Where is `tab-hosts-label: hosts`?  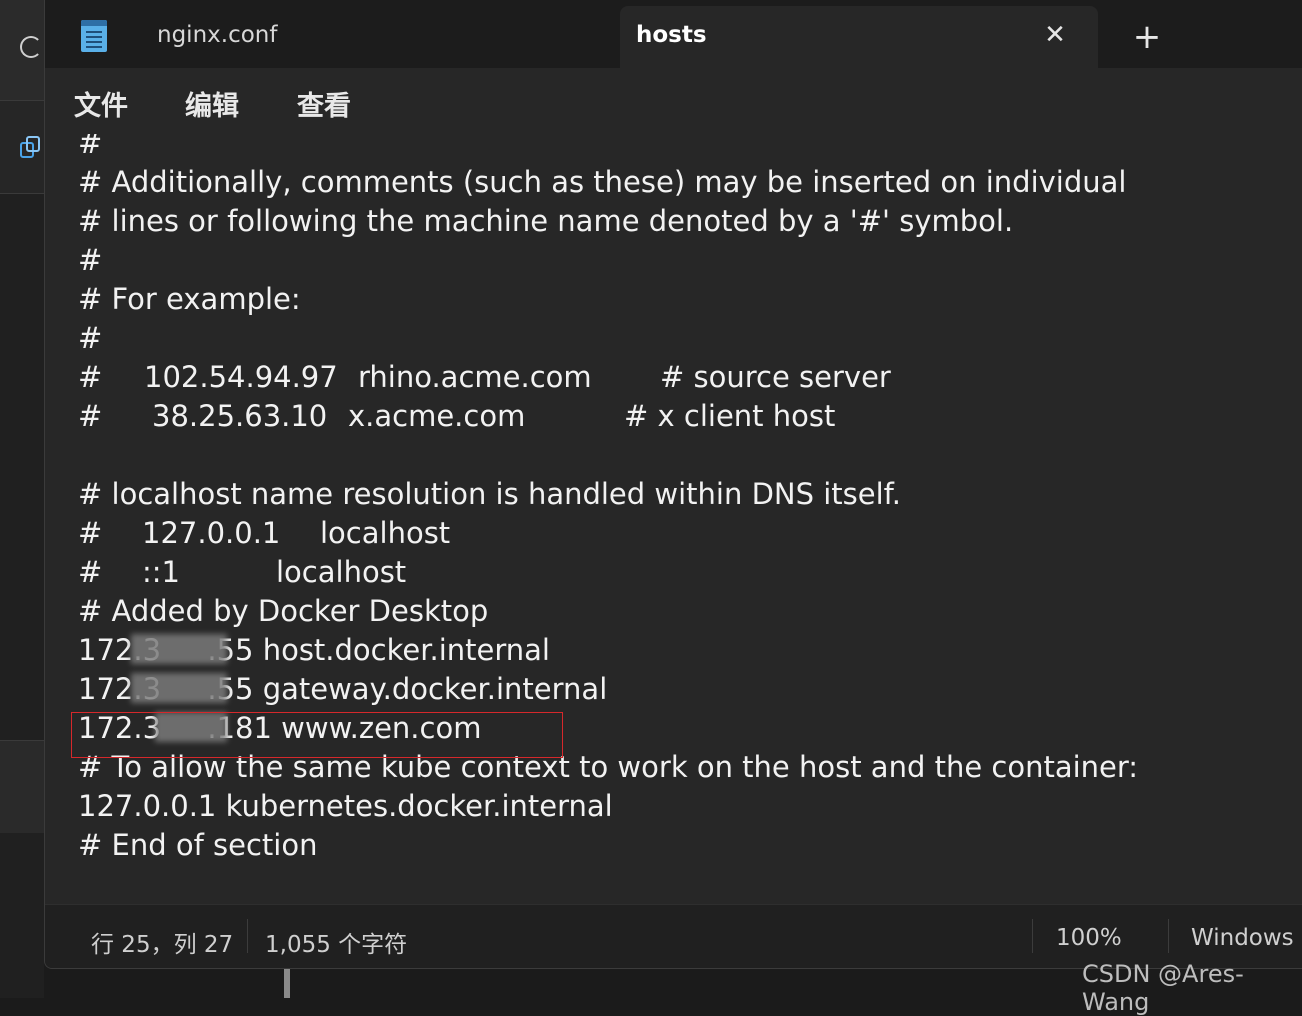
tab-hosts-label: hosts is located at coordinates (671, 35).